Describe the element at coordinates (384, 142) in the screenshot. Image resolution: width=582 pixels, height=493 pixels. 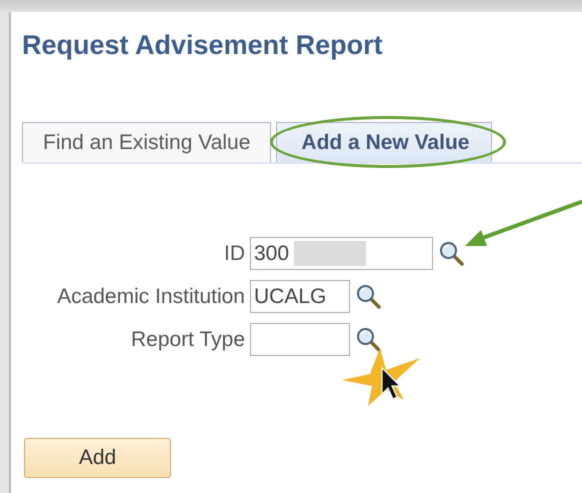
I see `tab: Add a New Value` at that location.